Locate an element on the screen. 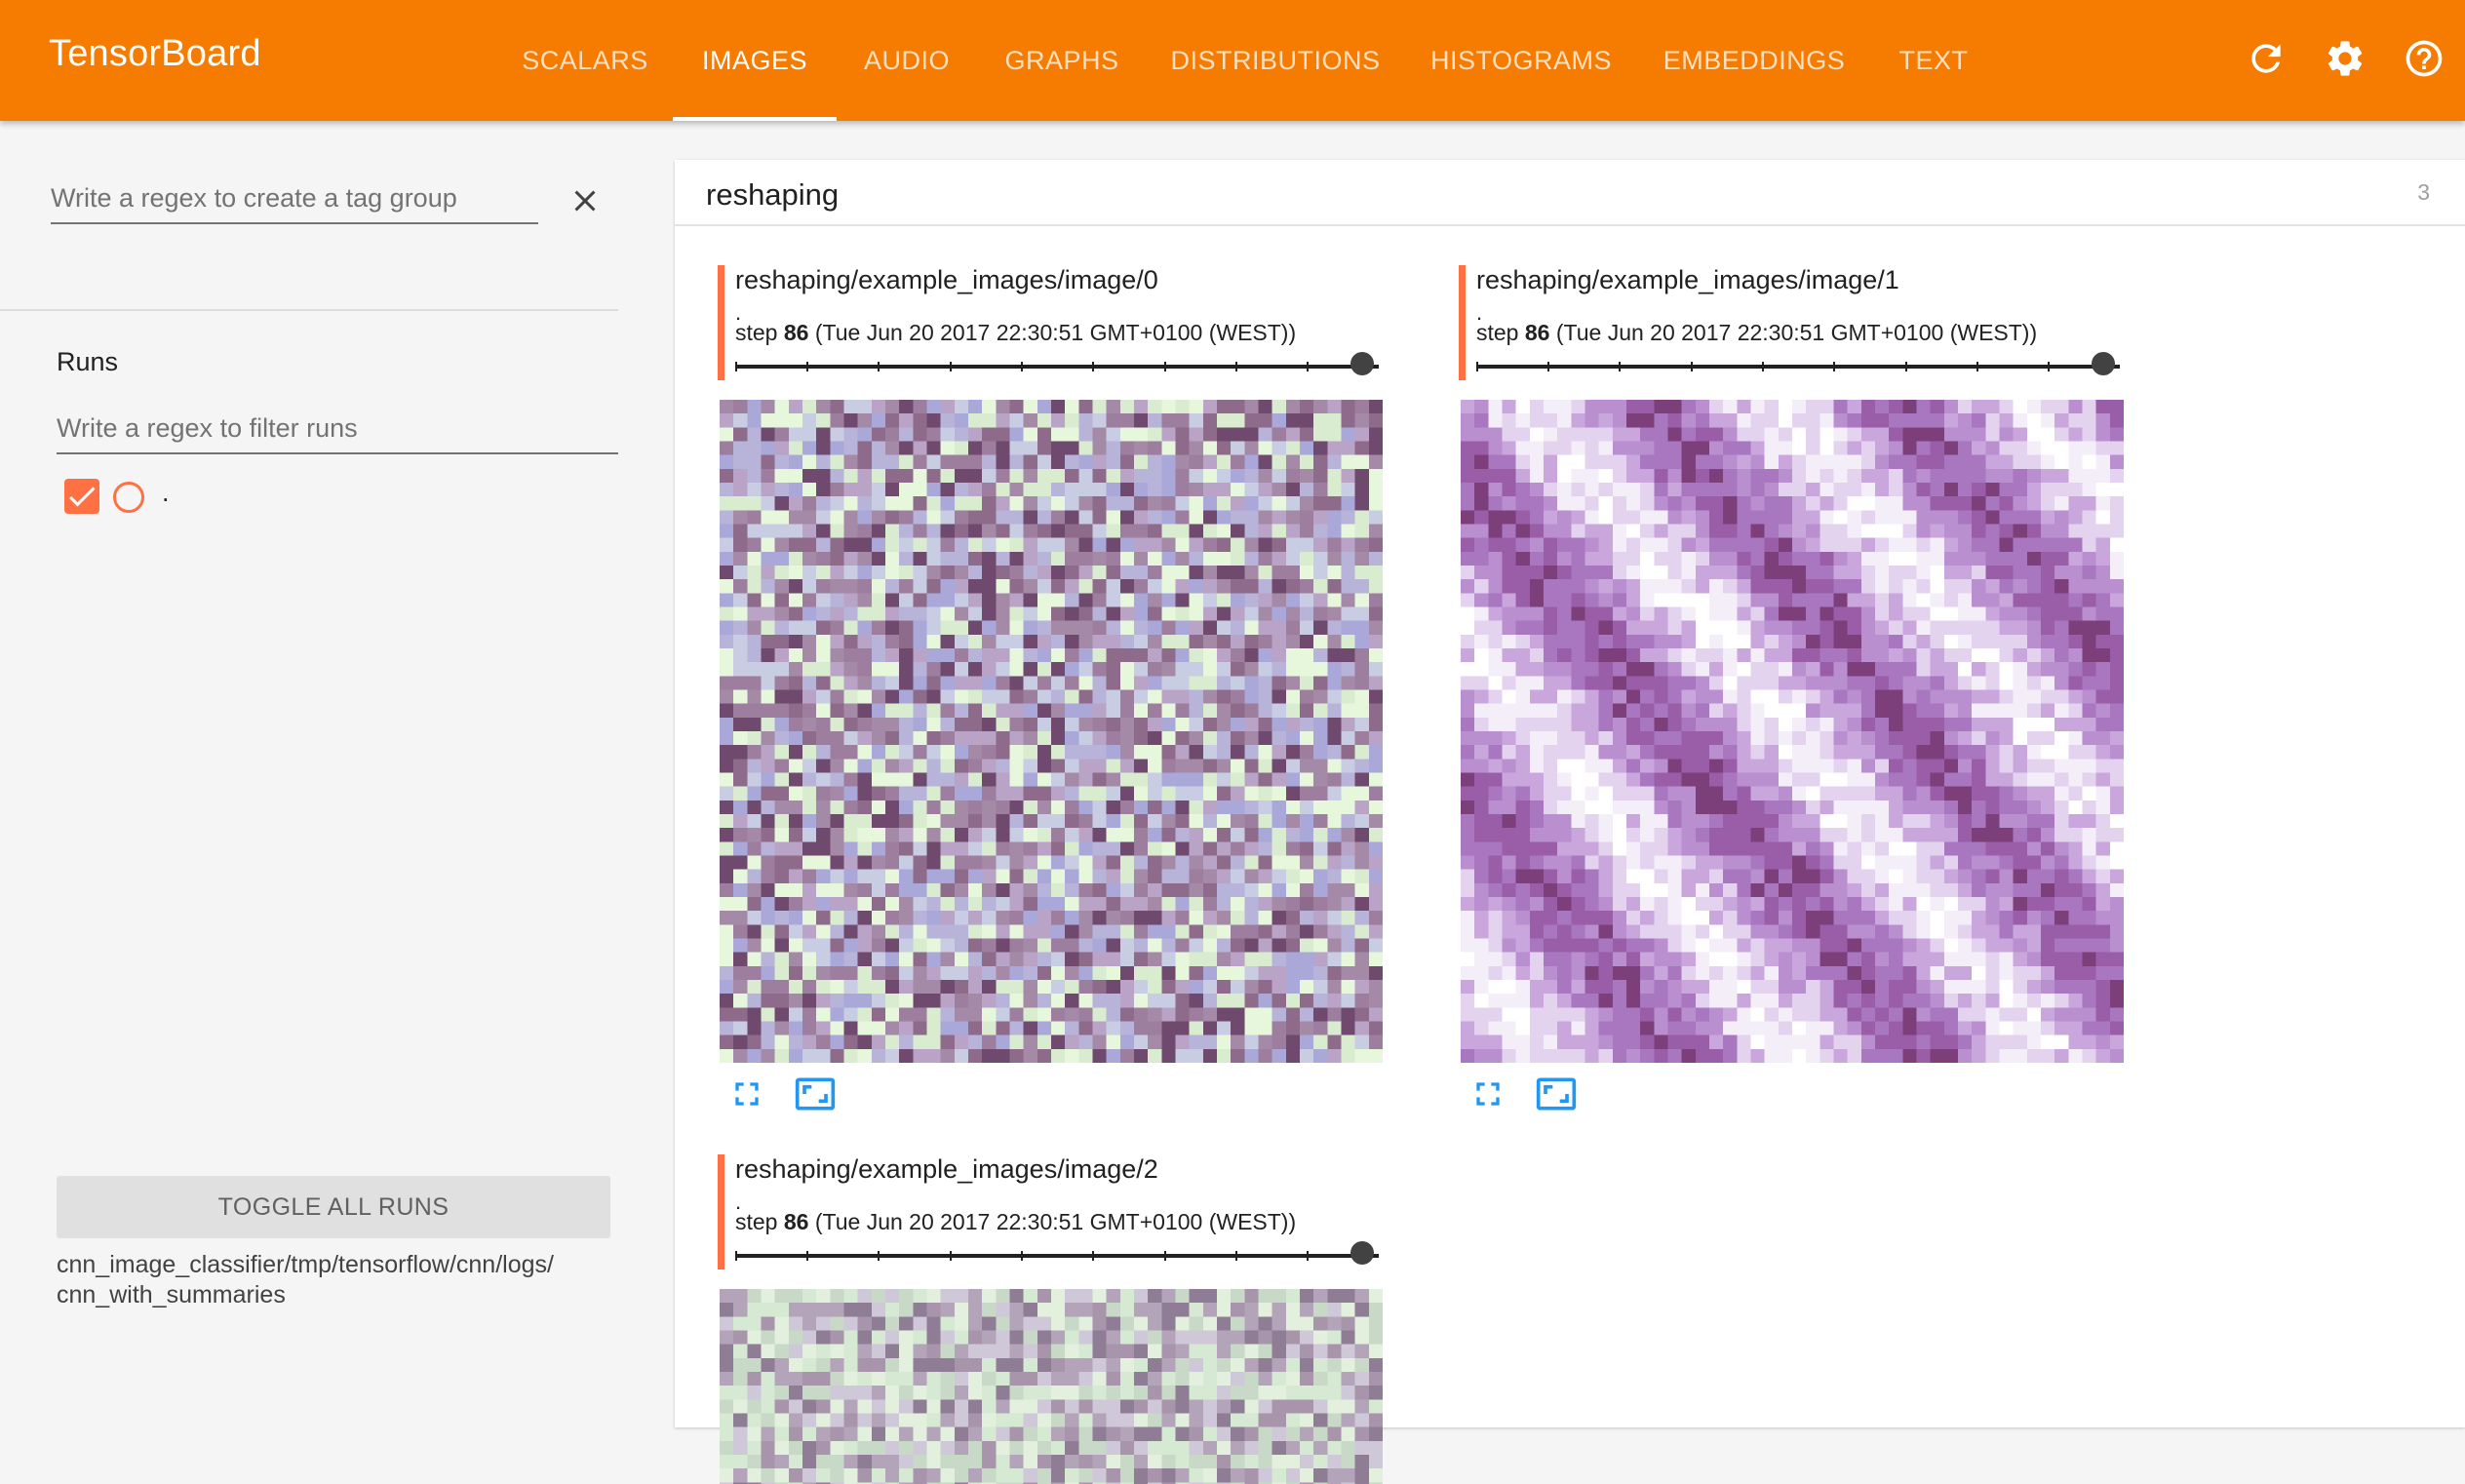 The image size is (2465, 1484). tab-text: TEXT is located at coordinates (1933, 60).